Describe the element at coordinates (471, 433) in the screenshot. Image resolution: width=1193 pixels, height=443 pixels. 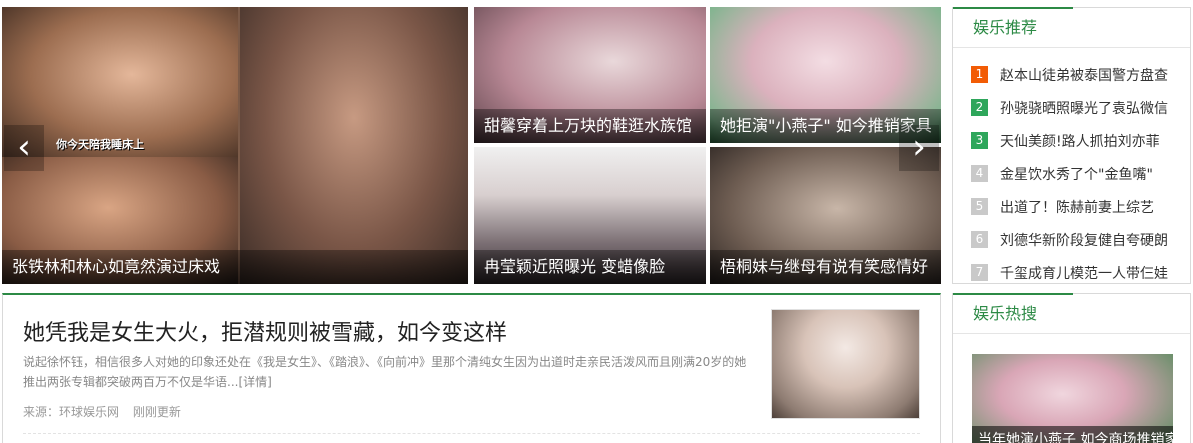
I see `divider` at that location.